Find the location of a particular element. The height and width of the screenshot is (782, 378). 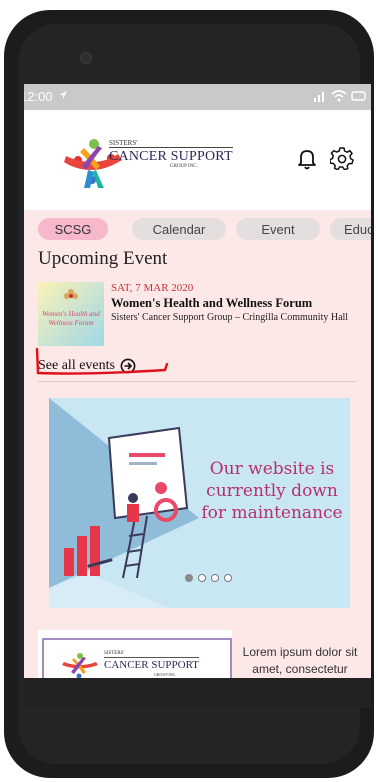

event-title: Women's Health and Wellness Forum is located at coordinates (212, 303).